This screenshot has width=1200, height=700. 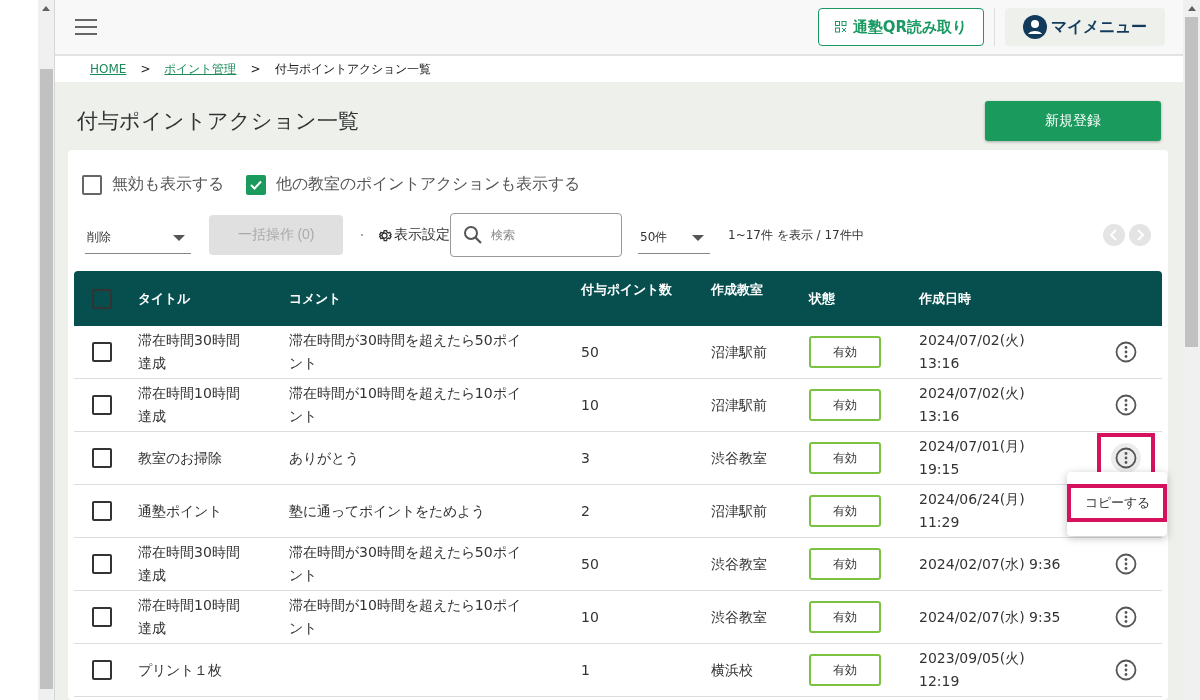 What do you see at coordinates (626, 290) in the screenshot?
I see `column-header: 付与ポイント数` at bounding box center [626, 290].